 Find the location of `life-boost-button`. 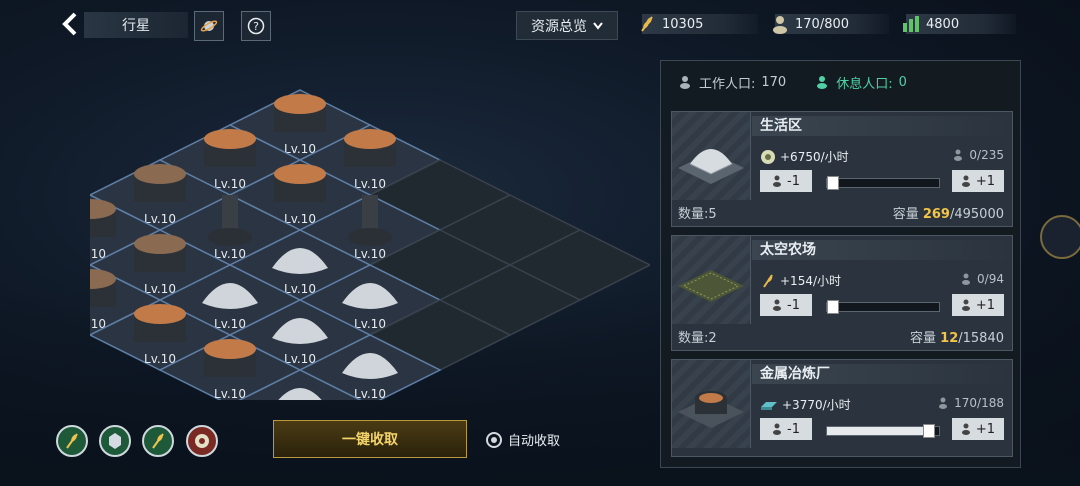

life-boost-button is located at coordinates (202, 441).